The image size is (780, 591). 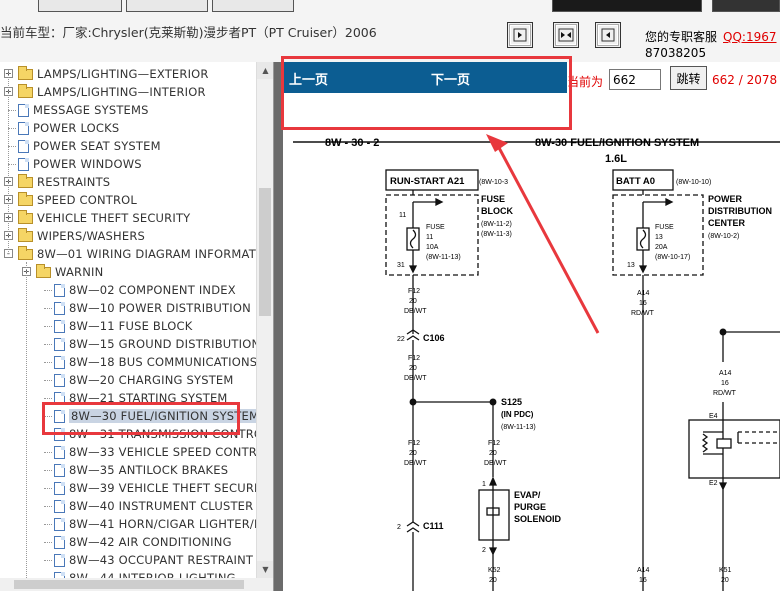 I want to click on annotation-arrow, so click(x=543, y=234).